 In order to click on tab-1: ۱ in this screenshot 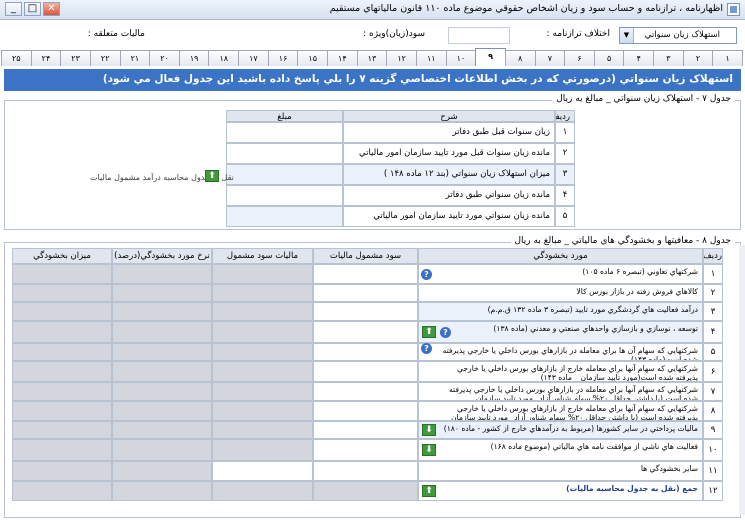, I will do `click(727, 58)`.